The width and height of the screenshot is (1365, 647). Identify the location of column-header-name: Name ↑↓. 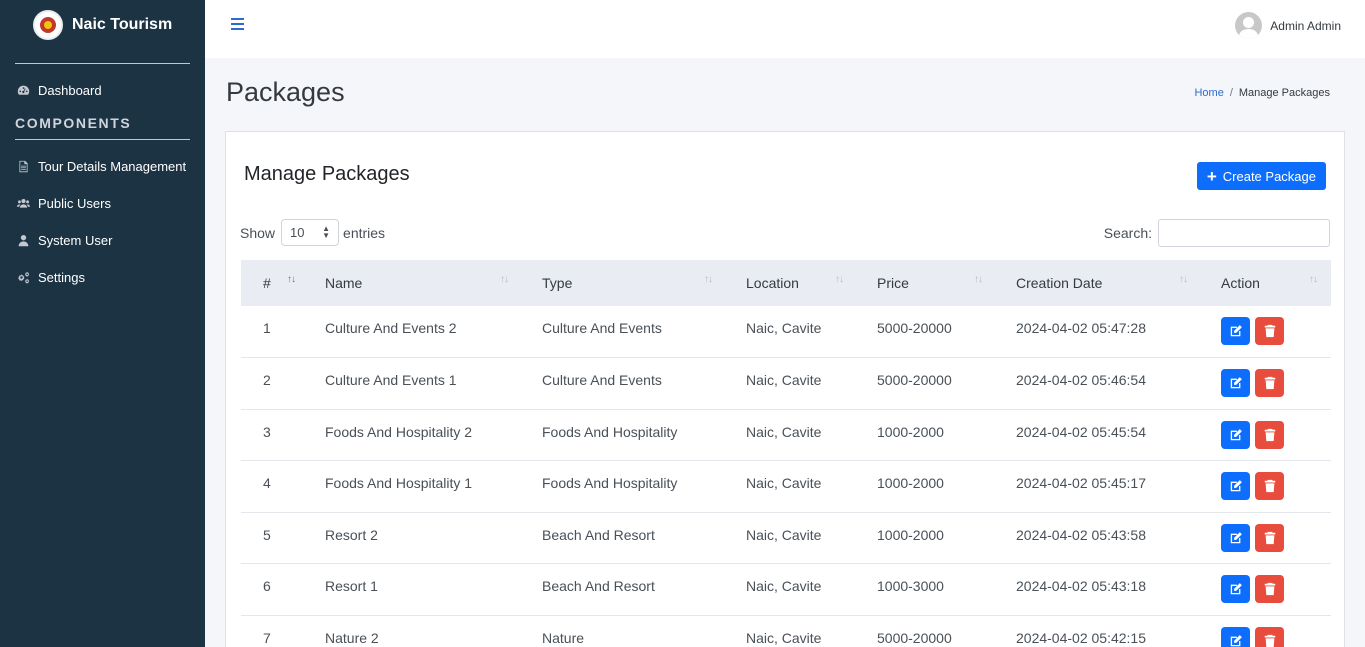
(413, 283).